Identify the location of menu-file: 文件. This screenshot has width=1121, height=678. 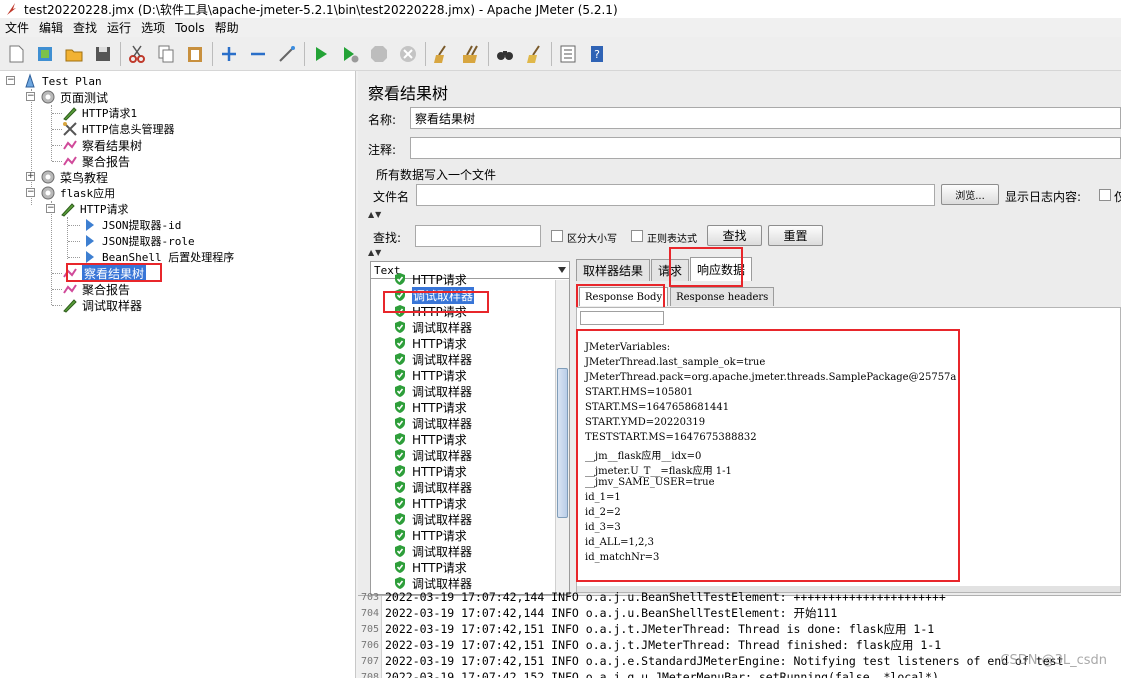
(17, 27).